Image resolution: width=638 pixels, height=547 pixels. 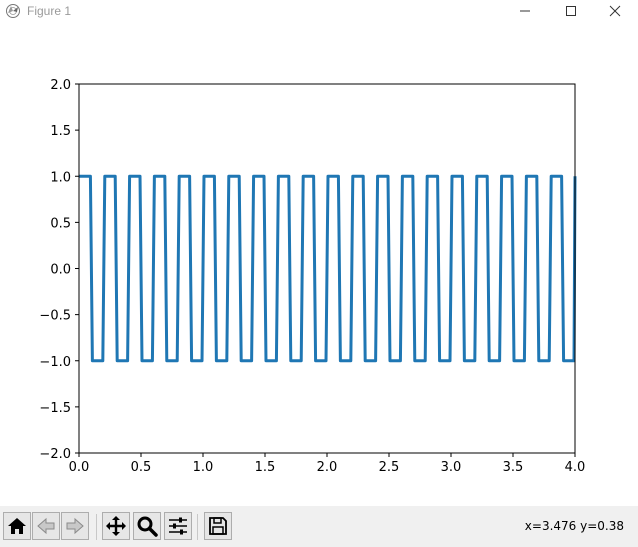 What do you see at coordinates (141, 467) in the screenshot?
I see `x-tick-label: 0.5` at bounding box center [141, 467].